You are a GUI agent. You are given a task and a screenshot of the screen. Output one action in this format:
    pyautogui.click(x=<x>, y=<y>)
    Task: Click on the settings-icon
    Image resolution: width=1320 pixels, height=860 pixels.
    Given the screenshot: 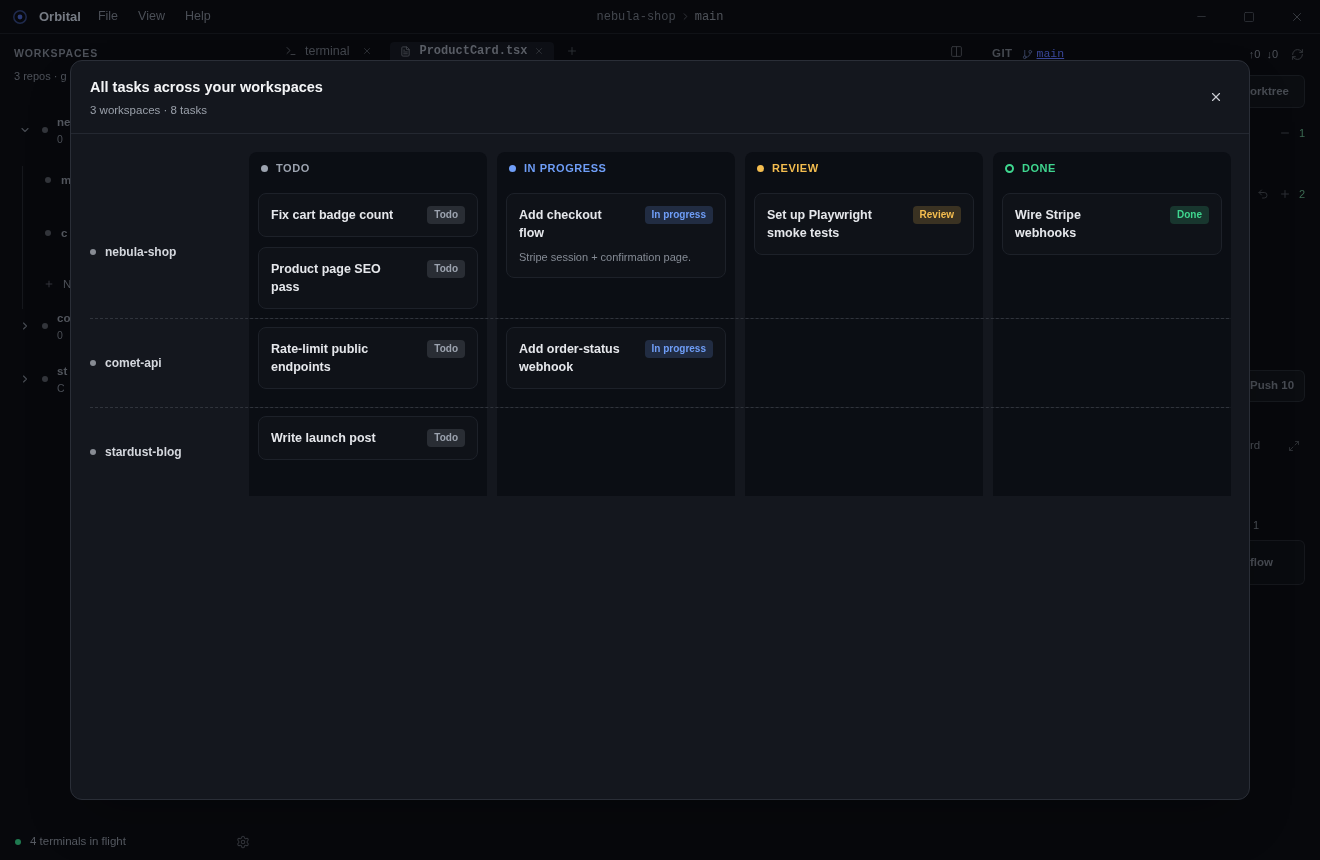 What is the action you would take?
    pyautogui.click(x=243, y=842)
    